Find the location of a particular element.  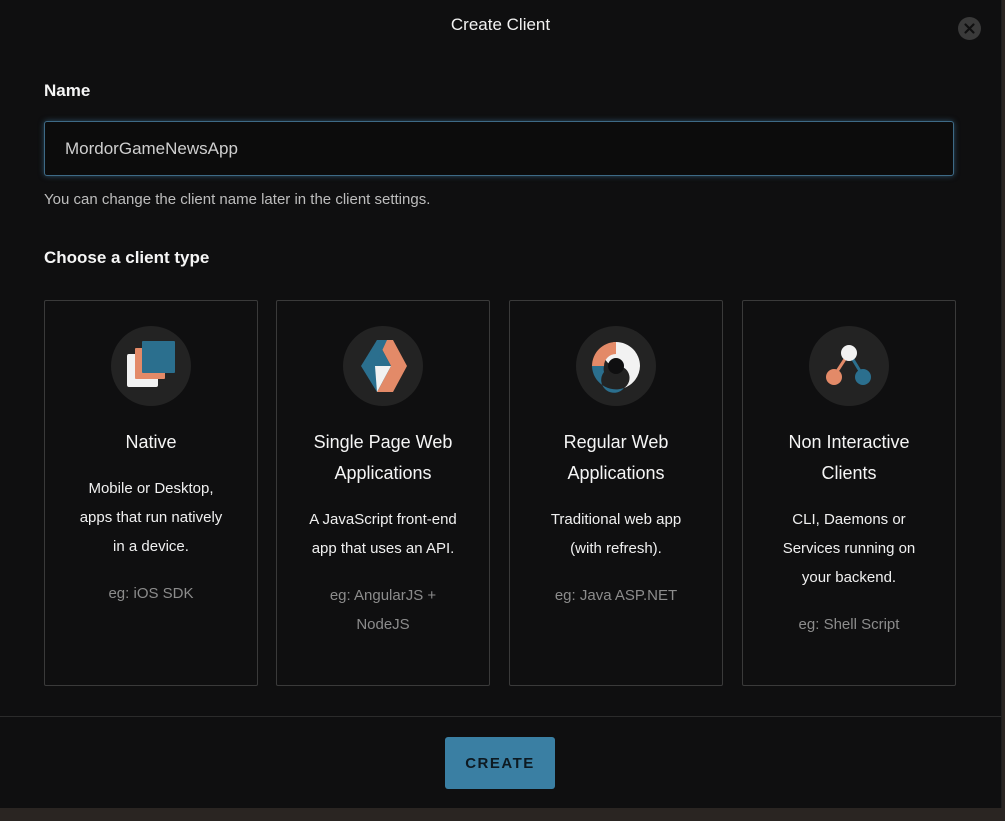

card-title: Single Page Web Applications is located at coordinates (383, 457).